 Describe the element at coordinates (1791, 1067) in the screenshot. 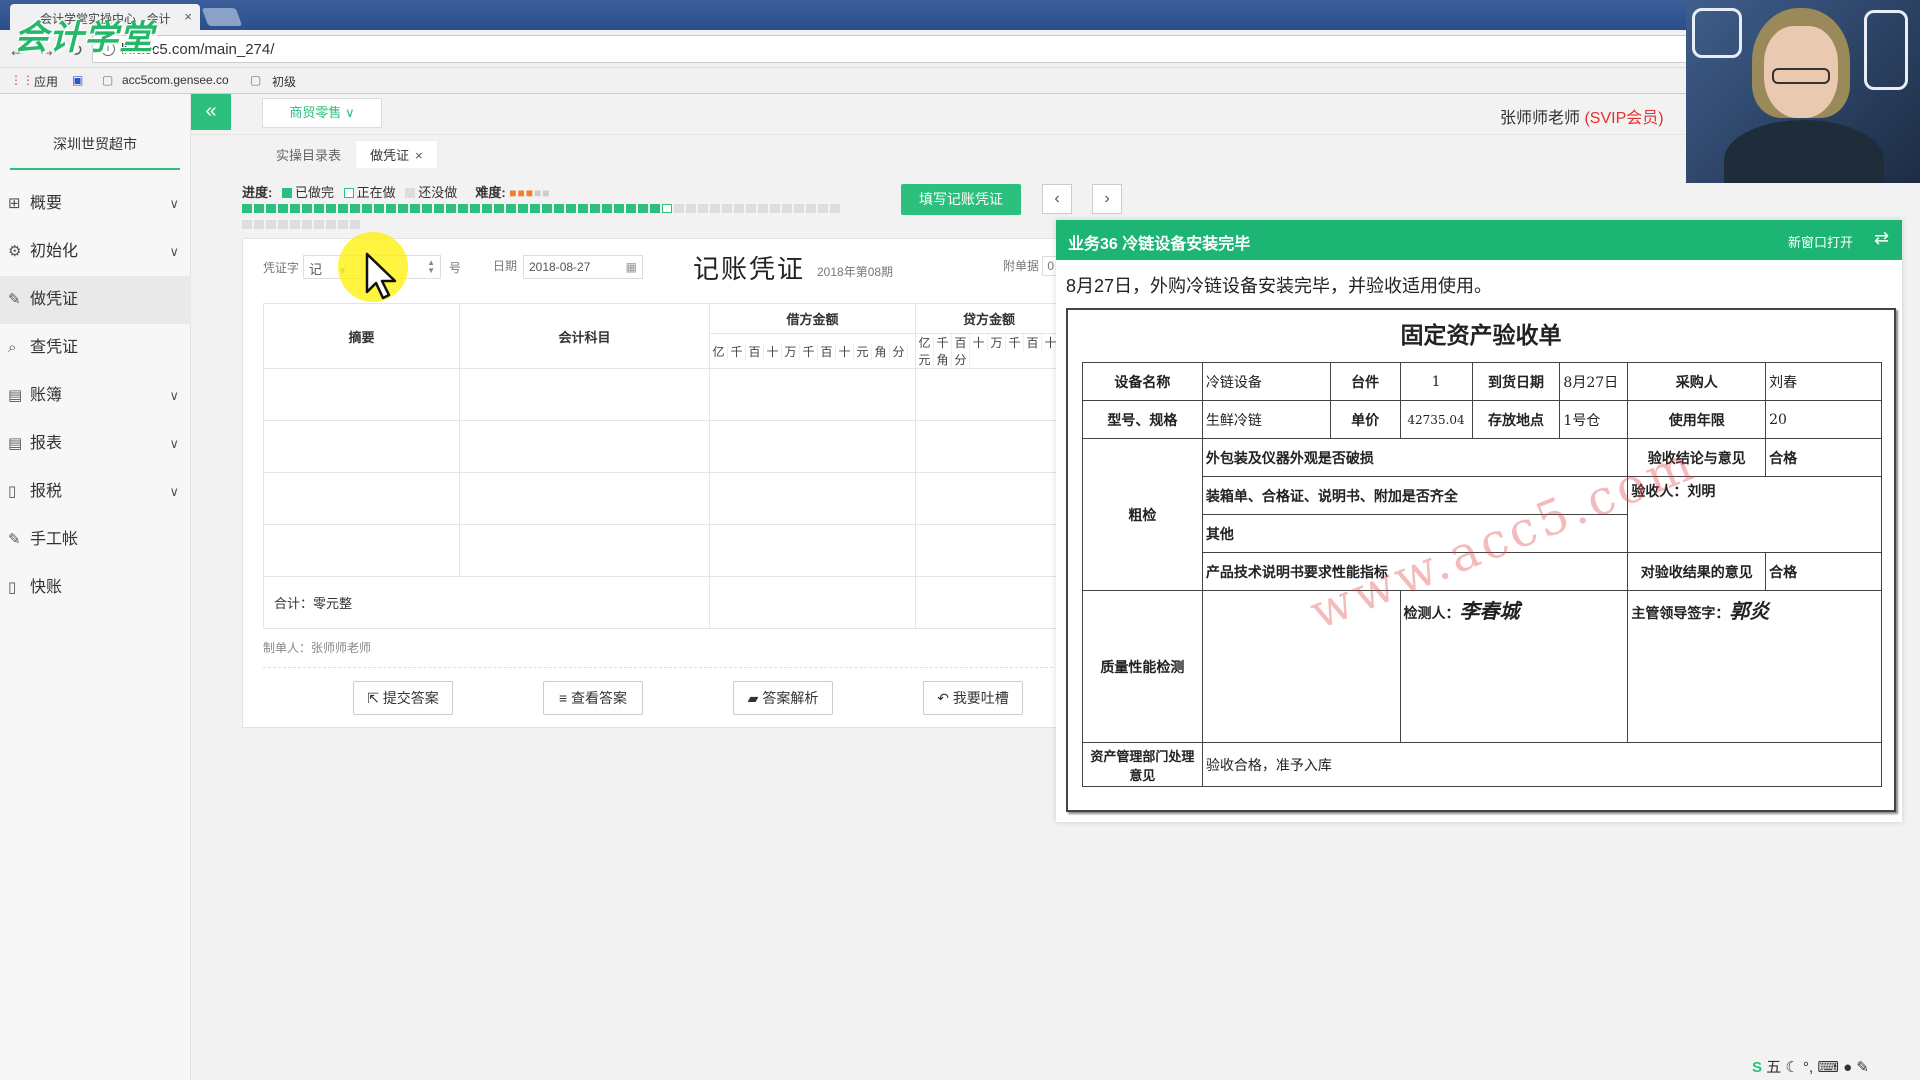

I see `moon-icon: ☾` at that location.